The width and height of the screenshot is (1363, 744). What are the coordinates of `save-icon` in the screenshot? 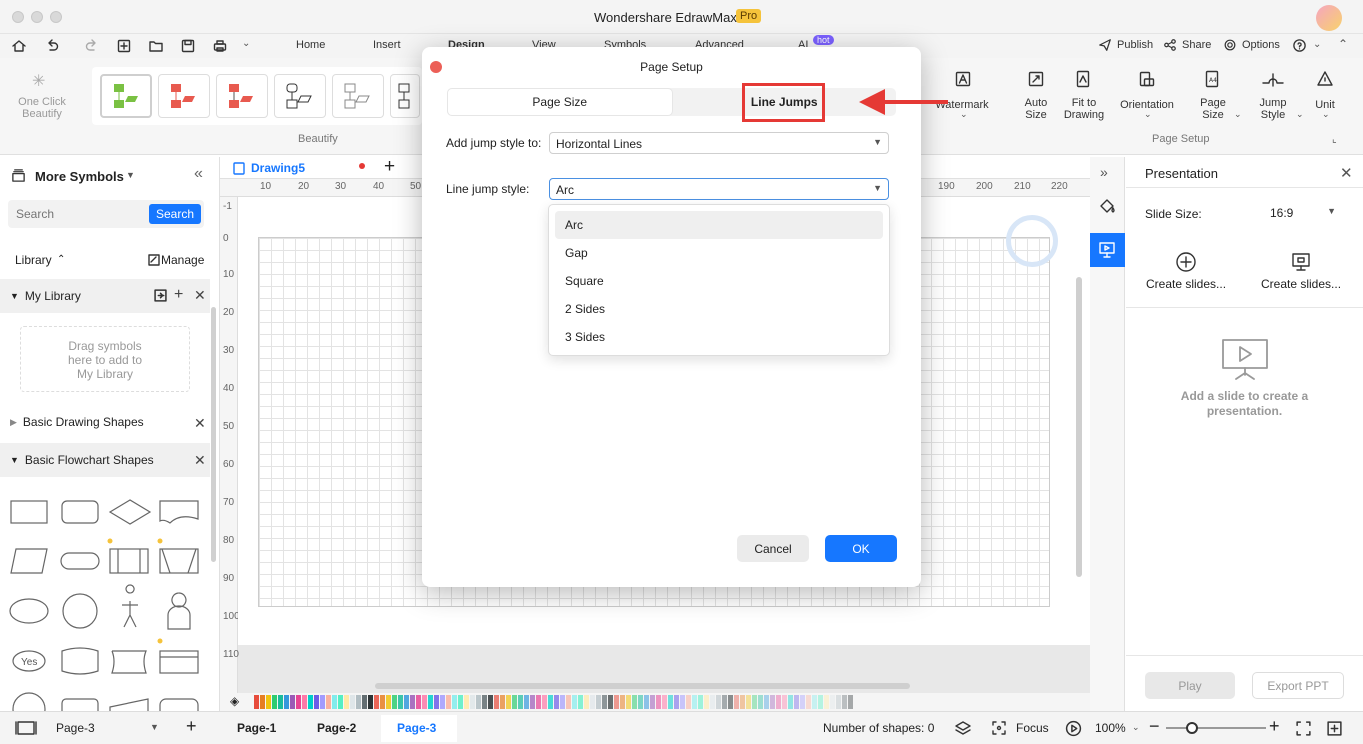 It's located at (188, 46).